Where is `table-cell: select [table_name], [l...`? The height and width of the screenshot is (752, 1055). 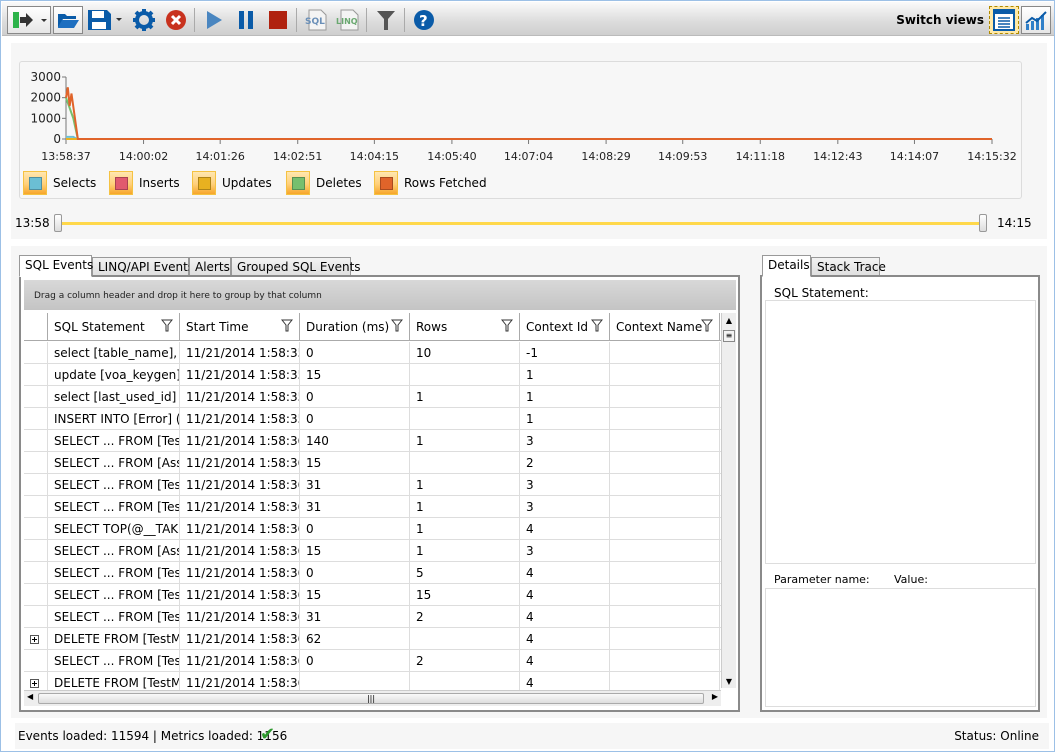
table-cell: select [table_name], [l... is located at coordinates (114, 353).